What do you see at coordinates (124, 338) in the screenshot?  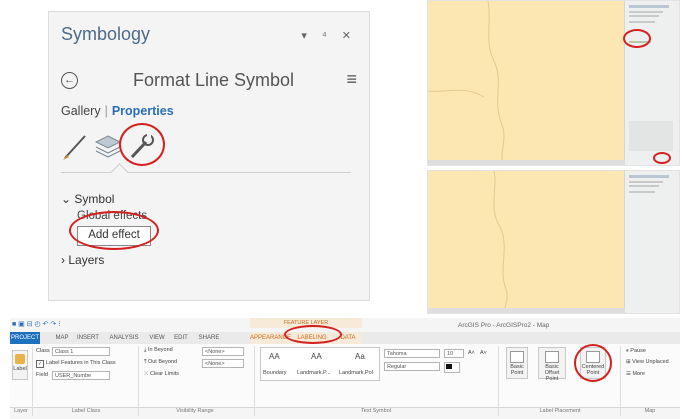 I see `tab-analysis: ANALYSIS` at bounding box center [124, 338].